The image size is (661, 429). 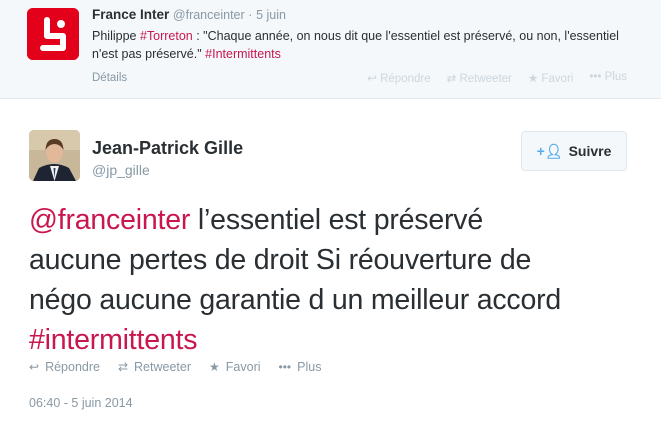 What do you see at coordinates (109, 78) in the screenshot?
I see `details-link: Détails` at bounding box center [109, 78].